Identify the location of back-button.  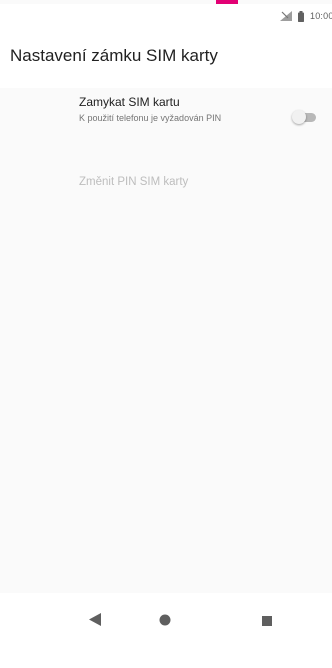
(95, 622).